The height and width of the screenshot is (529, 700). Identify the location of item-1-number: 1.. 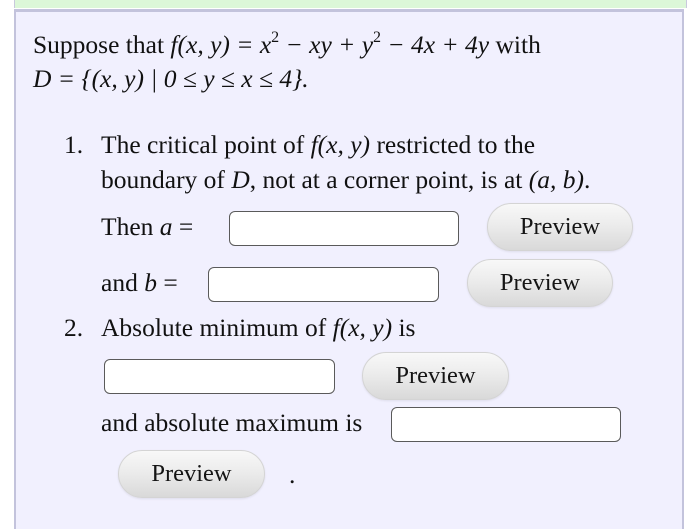
(74, 144).